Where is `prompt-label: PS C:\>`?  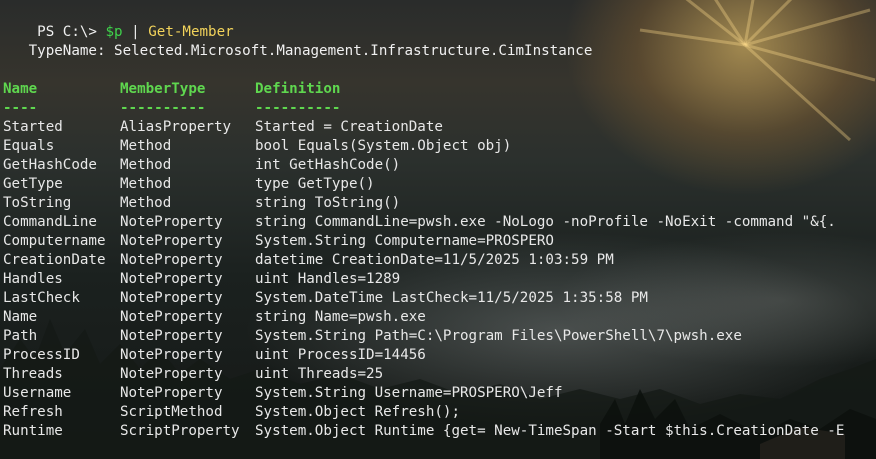 prompt-label: PS C:\> is located at coordinates (67, 32).